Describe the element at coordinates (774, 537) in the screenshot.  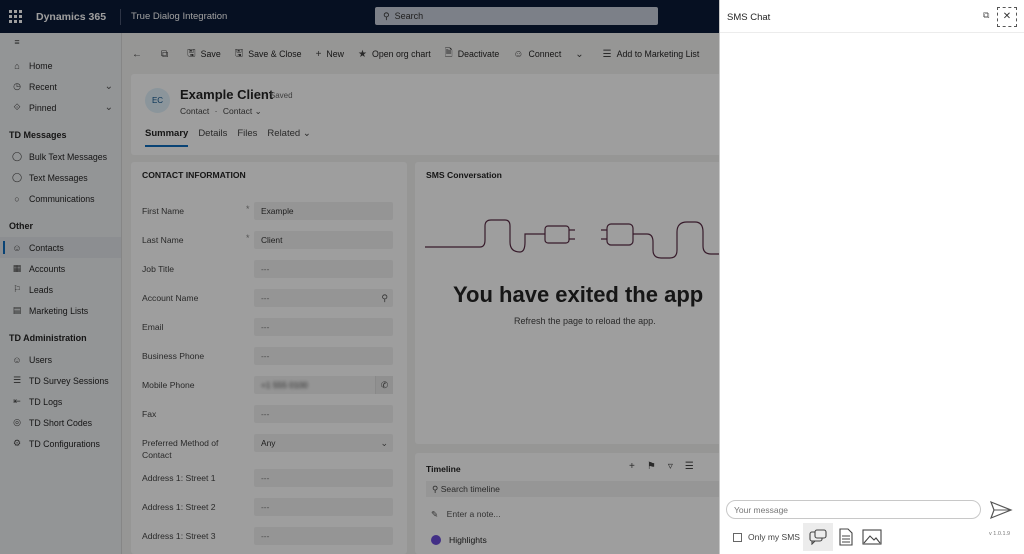
I see `checkbox-label: Only my SMS` at that location.